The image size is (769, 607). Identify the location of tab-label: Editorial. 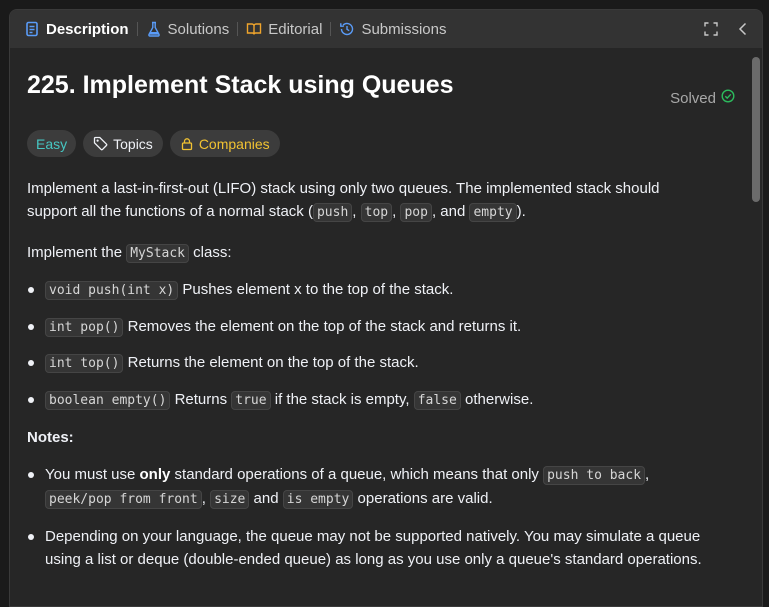
(295, 29).